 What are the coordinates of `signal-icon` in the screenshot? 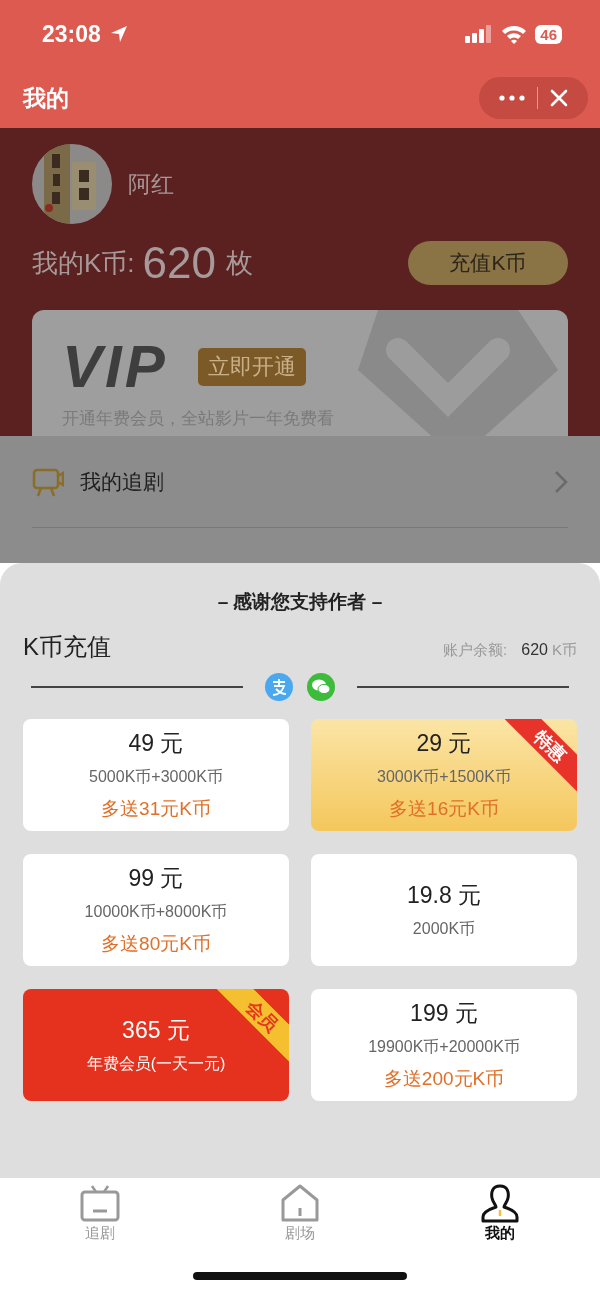 It's located at (479, 34).